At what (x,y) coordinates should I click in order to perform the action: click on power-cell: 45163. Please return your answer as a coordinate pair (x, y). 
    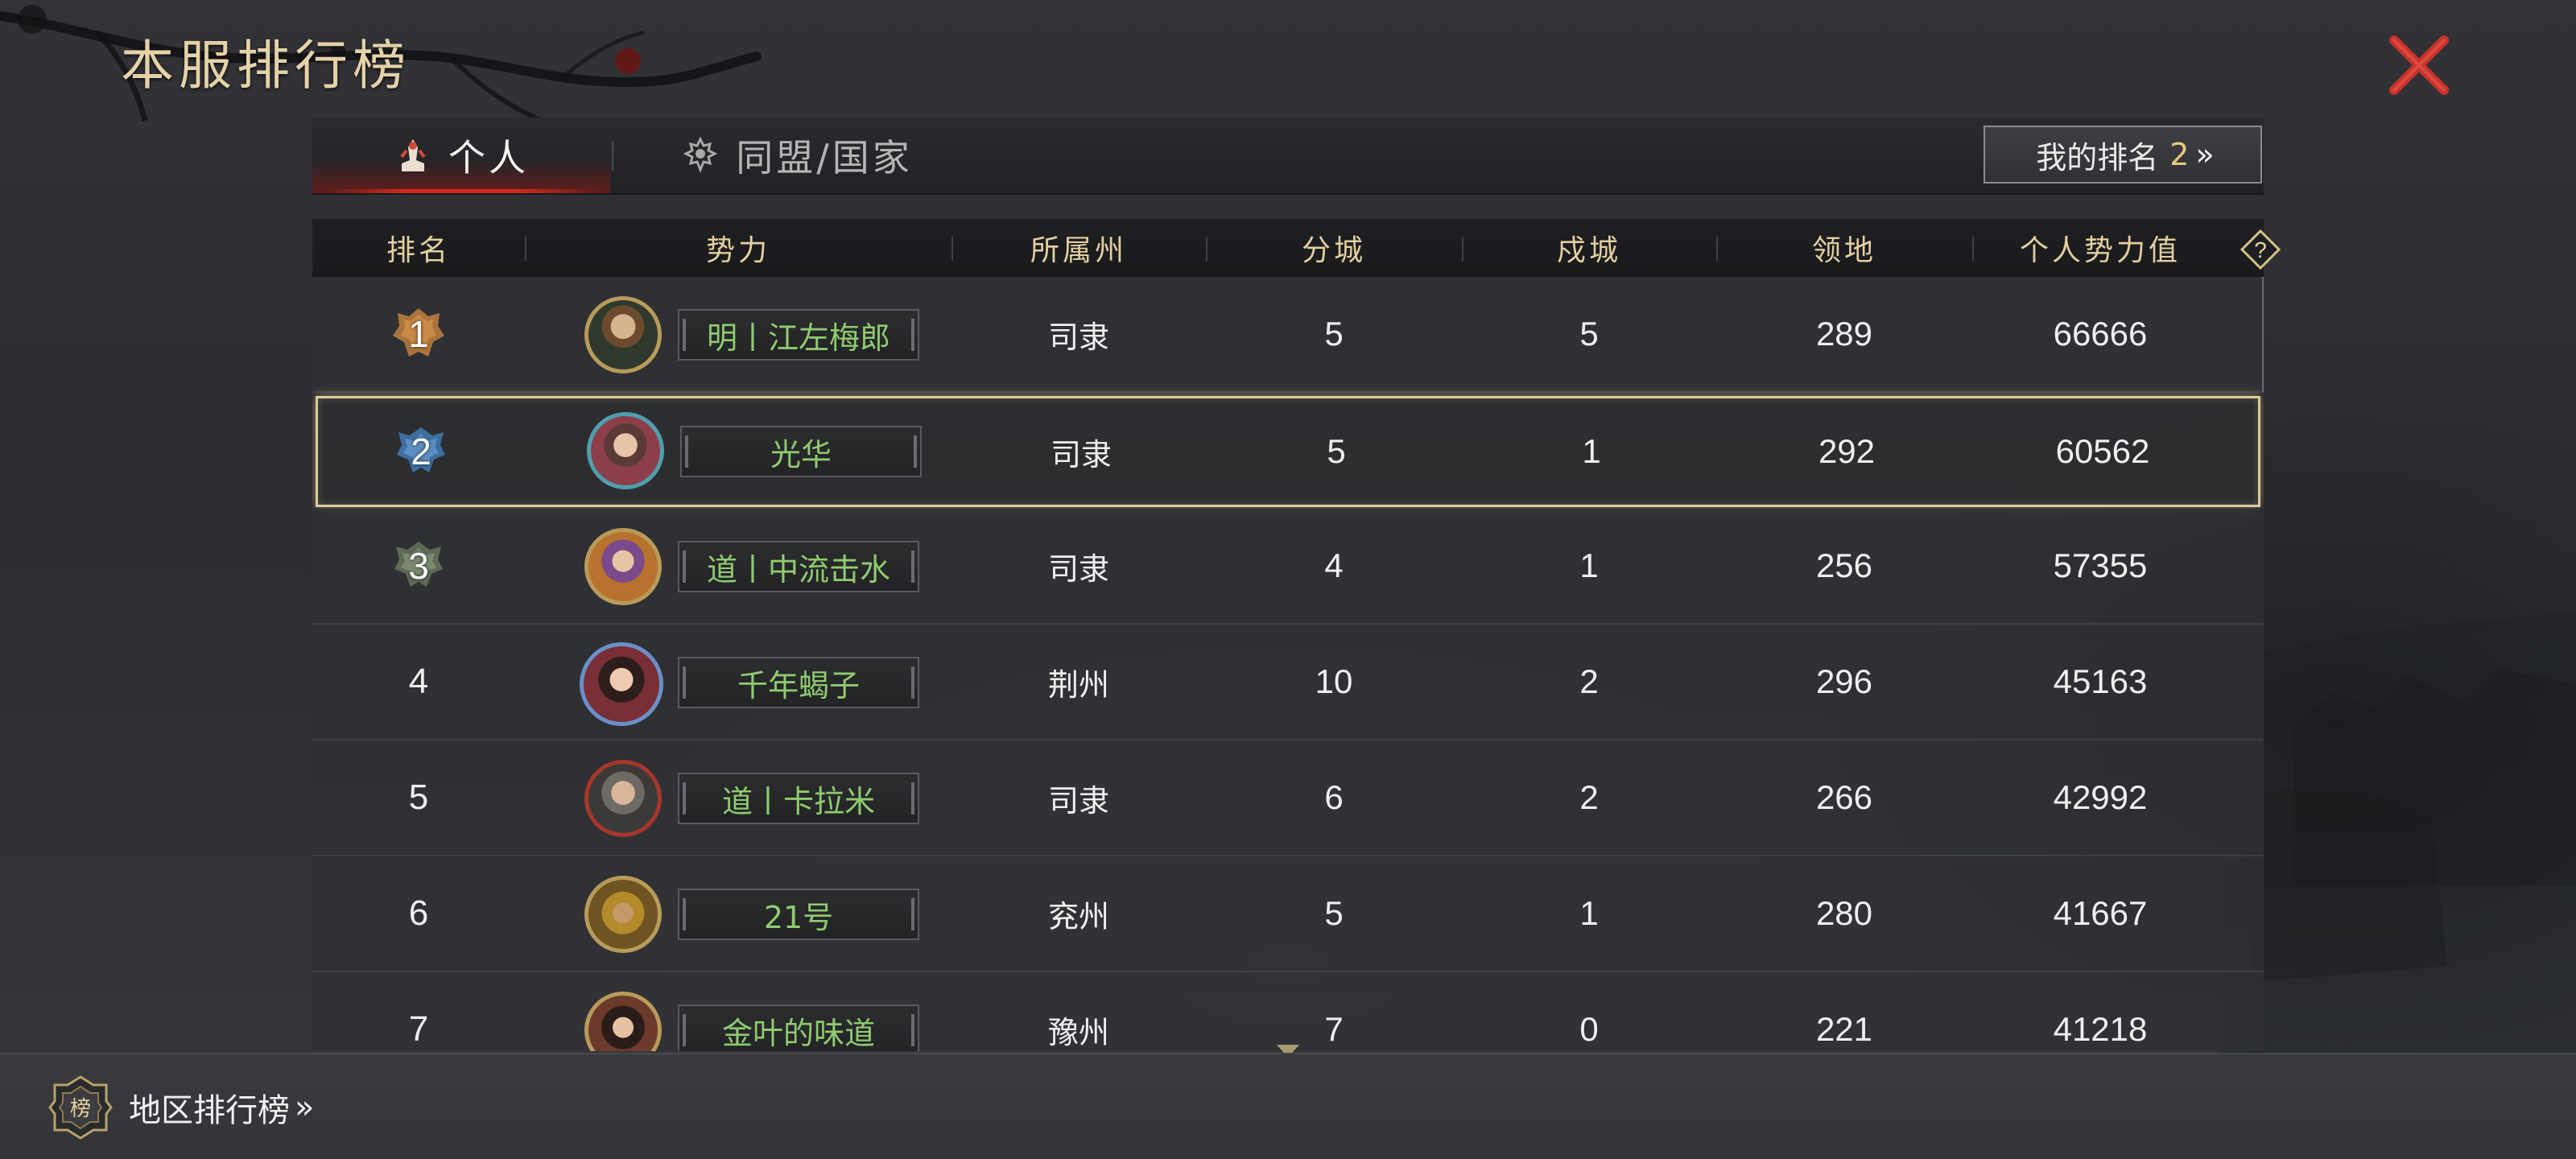
    Looking at the image, I should click on (2100, 681).